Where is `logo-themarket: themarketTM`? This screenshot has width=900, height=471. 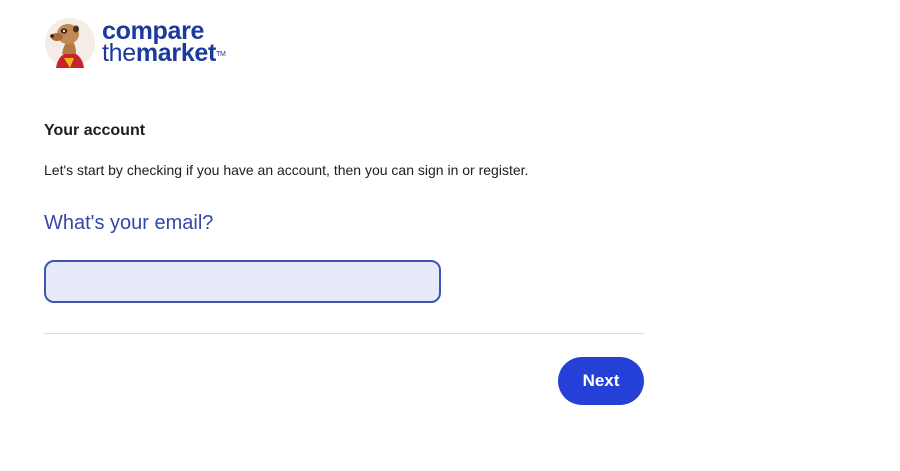
logo-themarket: themarketTM is located at coordinates (164, 53).